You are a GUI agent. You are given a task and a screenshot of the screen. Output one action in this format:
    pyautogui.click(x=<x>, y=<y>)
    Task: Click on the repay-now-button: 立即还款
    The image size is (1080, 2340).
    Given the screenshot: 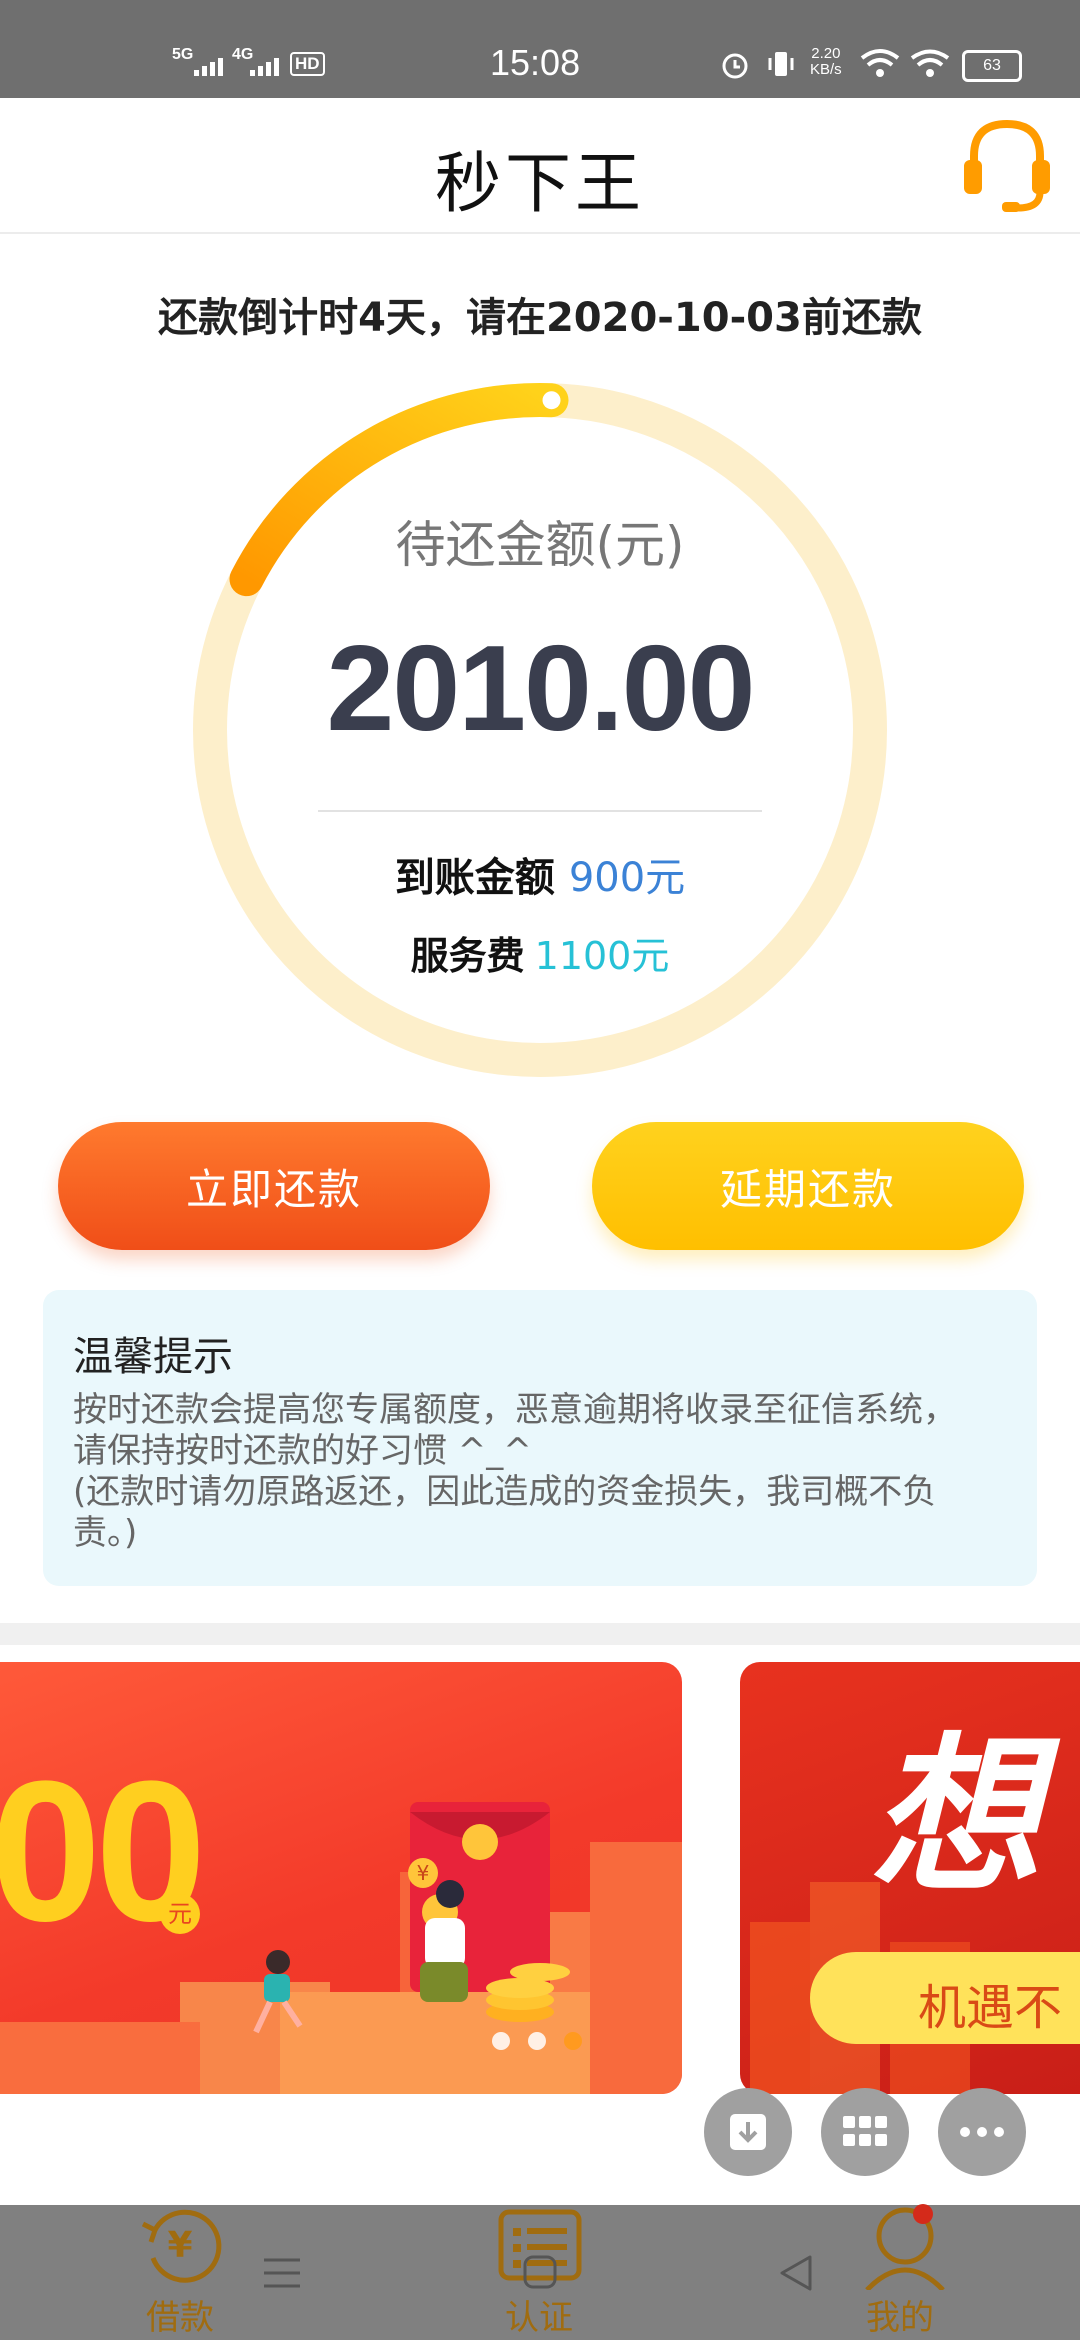 What is the action you would take?
    pyautogui.click(x=274, y=1186)
    